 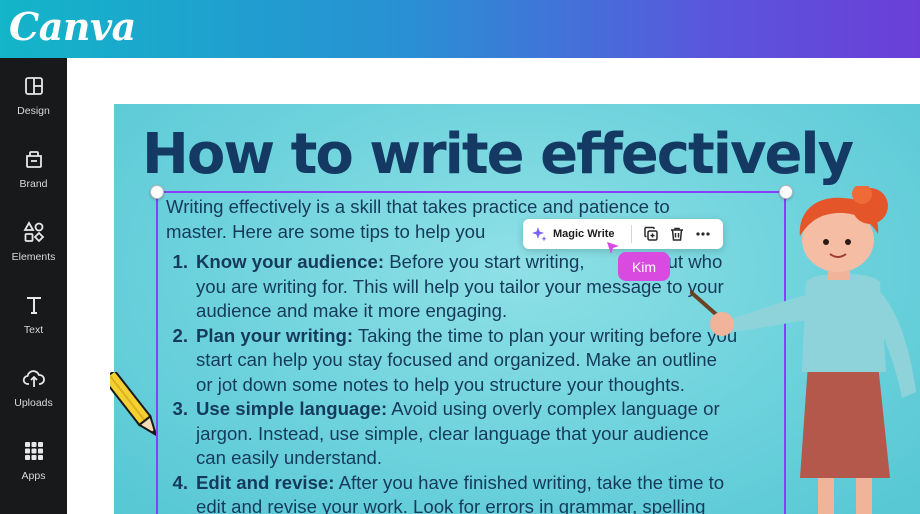 What do you see at coordinates (33, 305) in the screenshot?
I see `text-icon` at bounding box center [33, 305].